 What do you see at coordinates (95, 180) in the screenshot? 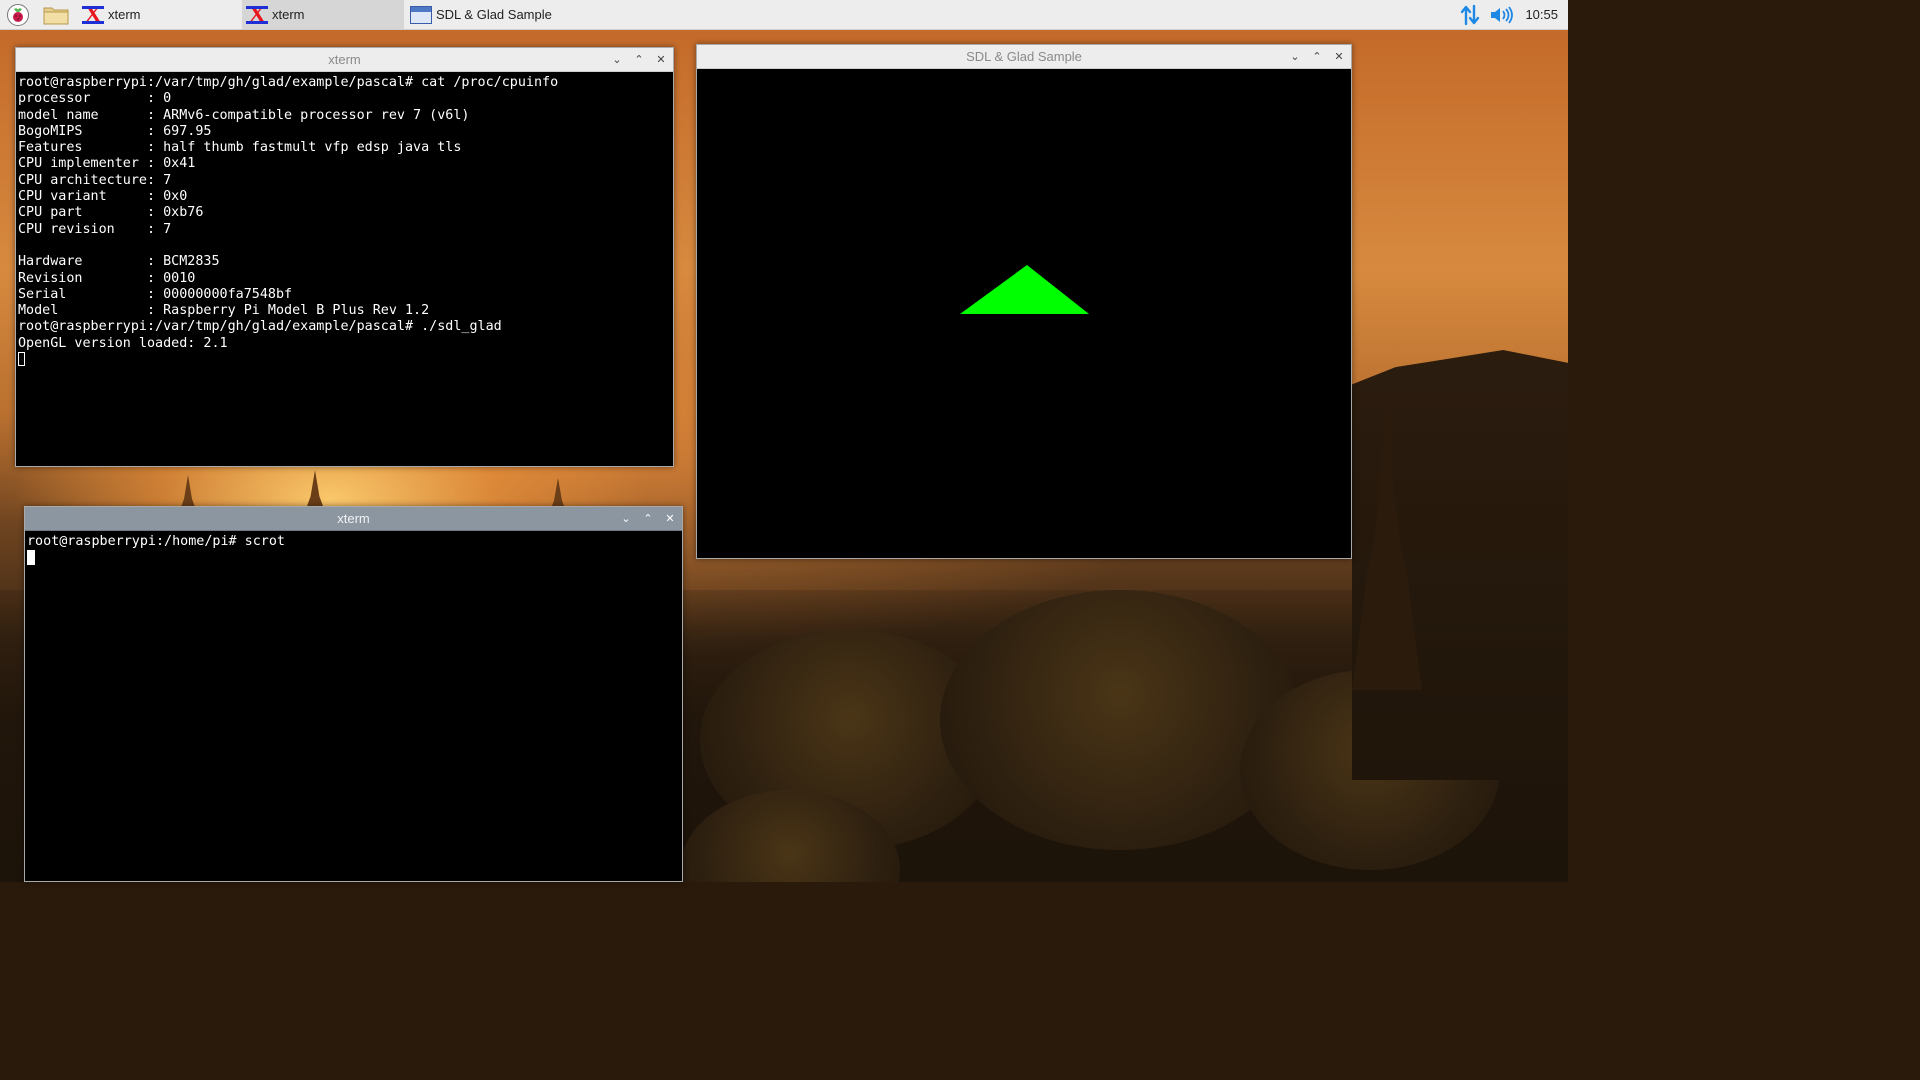
I see `terminal-line: CPU architecture: 7` at bounding box center [95, 180].